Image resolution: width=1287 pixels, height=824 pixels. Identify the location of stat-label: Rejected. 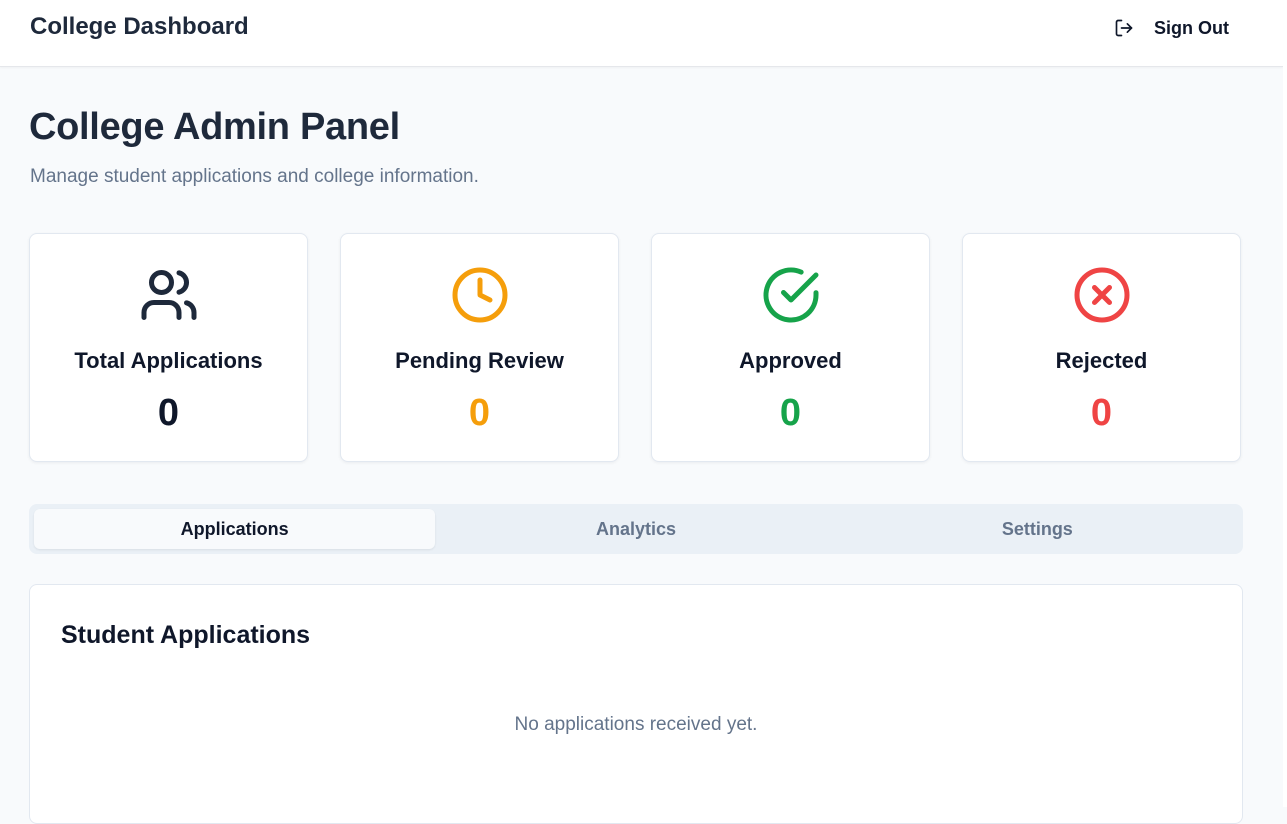
(1101, 360).